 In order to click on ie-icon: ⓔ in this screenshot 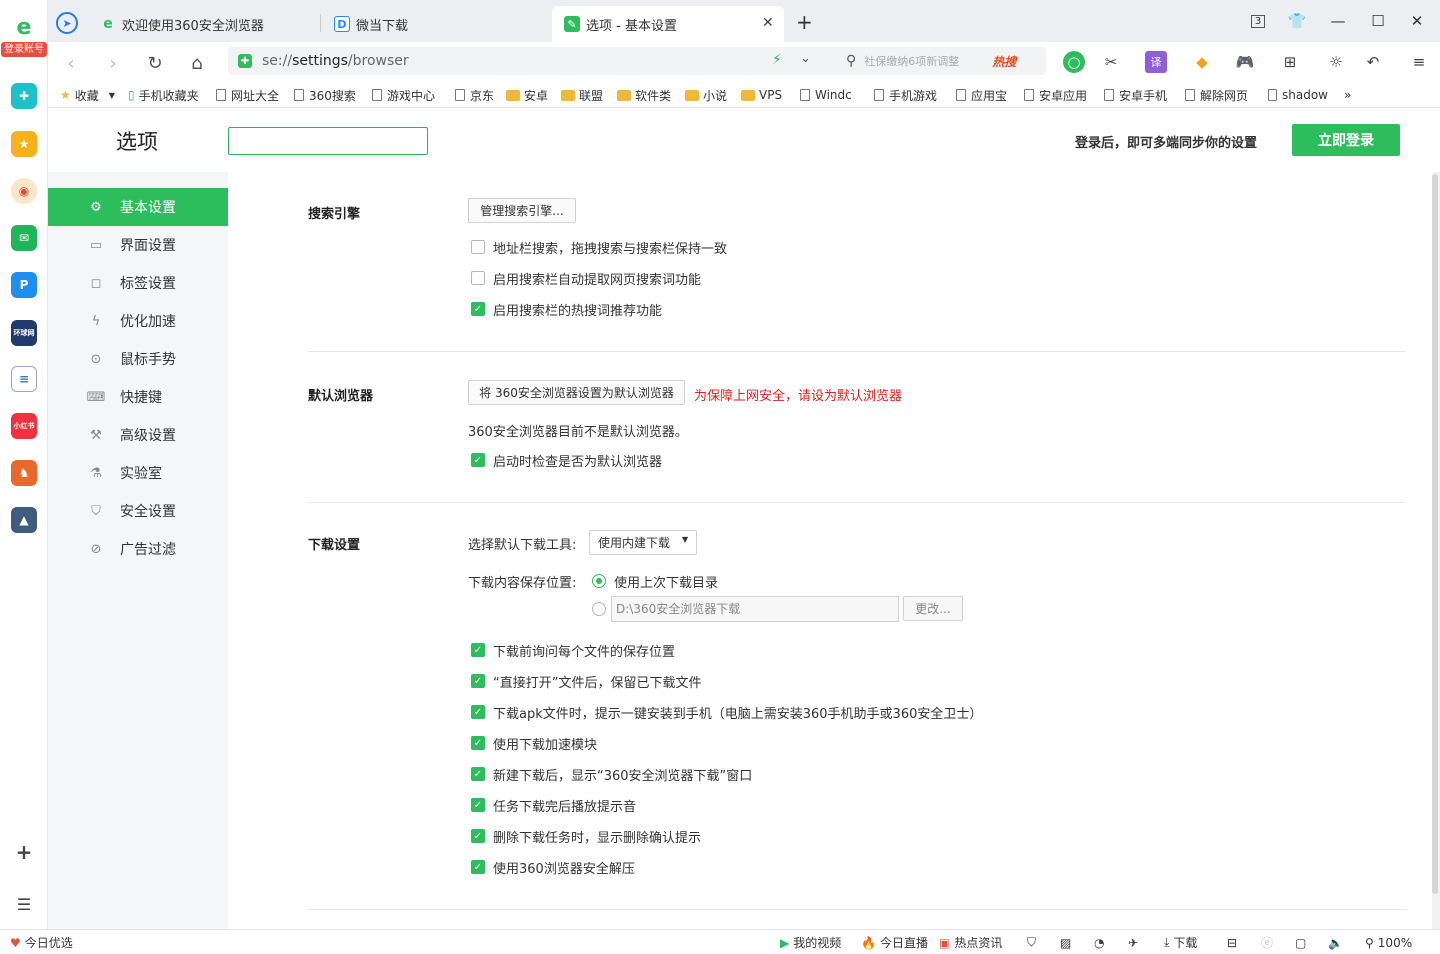, I will do `click(1267, 942)`.